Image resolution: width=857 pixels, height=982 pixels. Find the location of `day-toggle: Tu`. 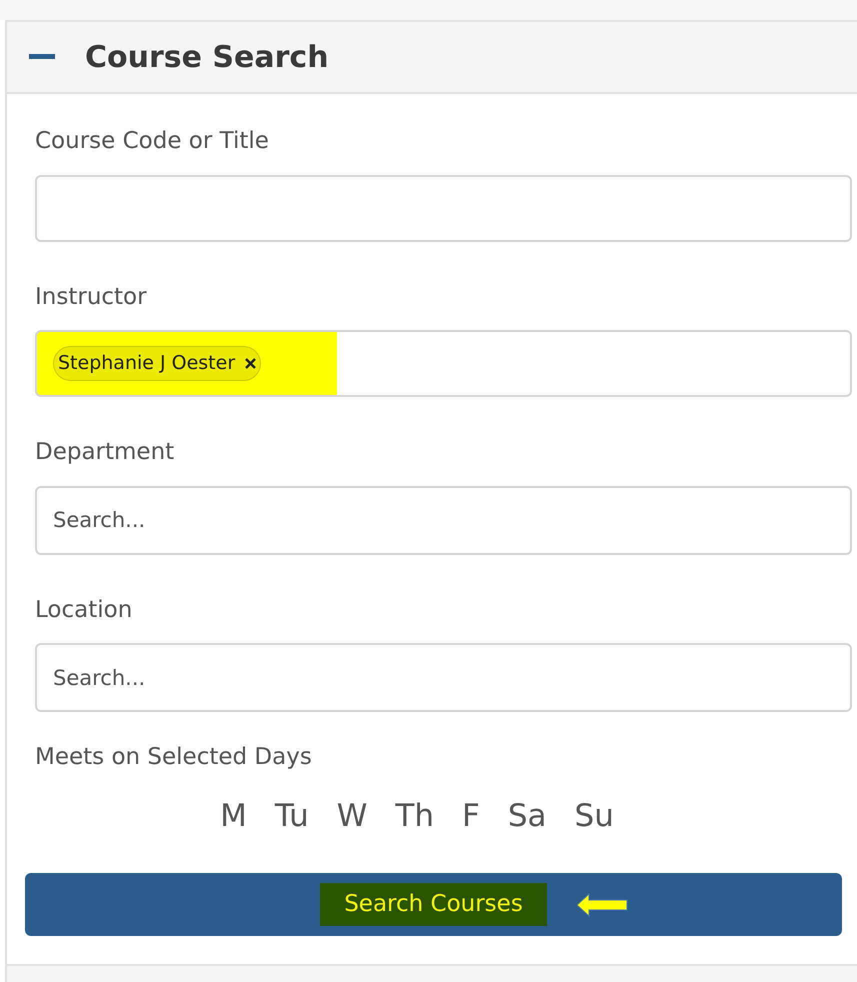

day-toggle: Tu is located at coordinates (291, 815).